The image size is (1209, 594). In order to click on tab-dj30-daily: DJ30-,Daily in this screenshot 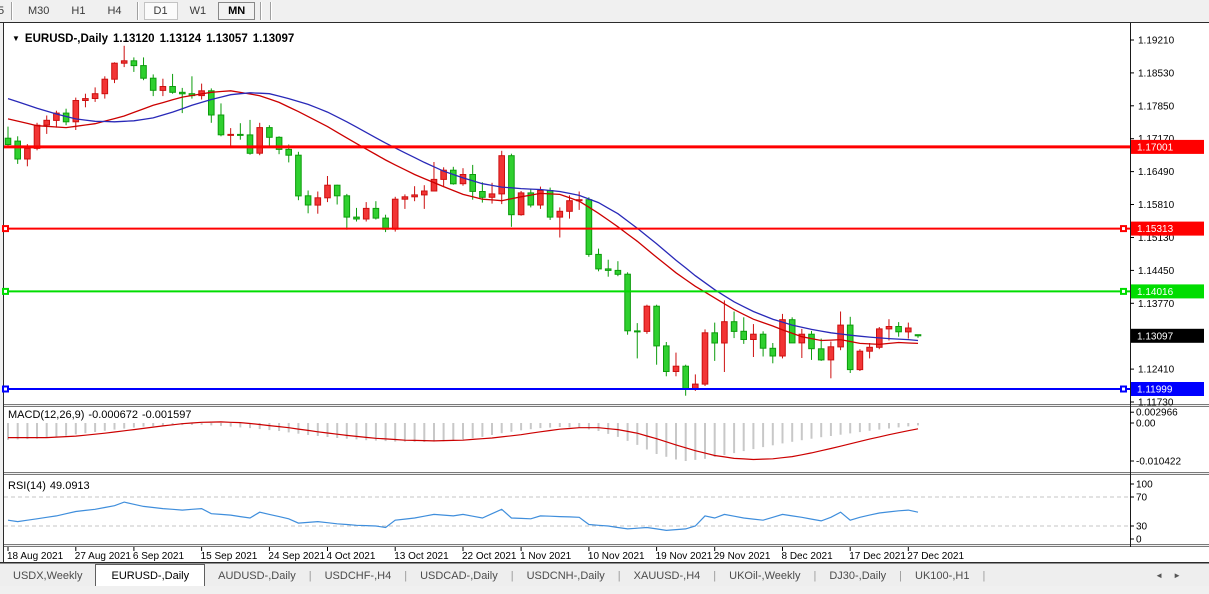, I will do `click(857, 576)`.